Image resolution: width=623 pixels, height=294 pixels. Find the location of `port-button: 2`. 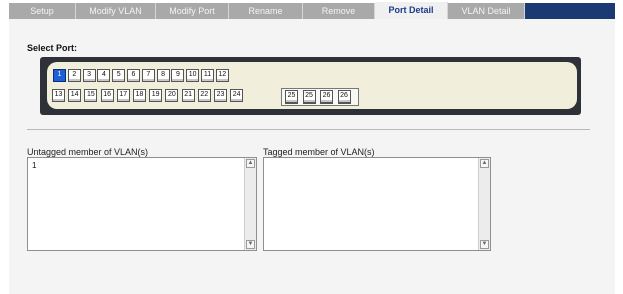

port-button: 2 is located at coordinates (74, 75).